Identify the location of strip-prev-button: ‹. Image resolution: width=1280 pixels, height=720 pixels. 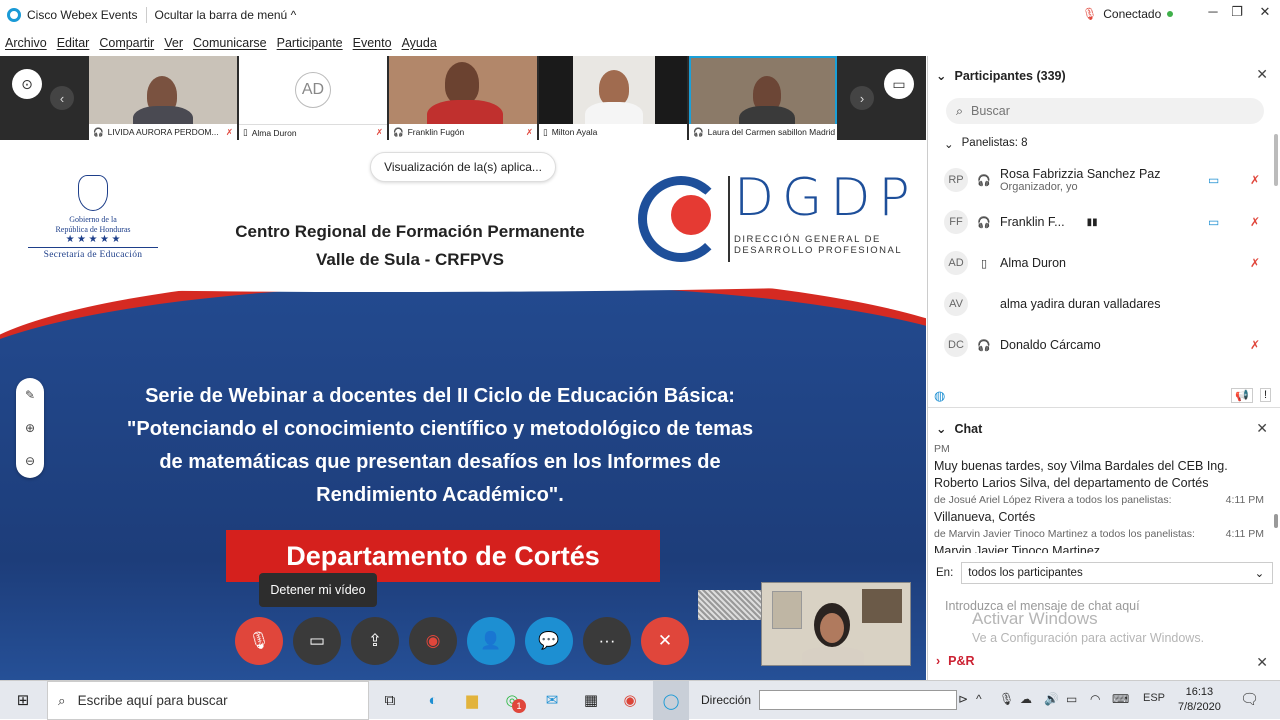
(62, 98).